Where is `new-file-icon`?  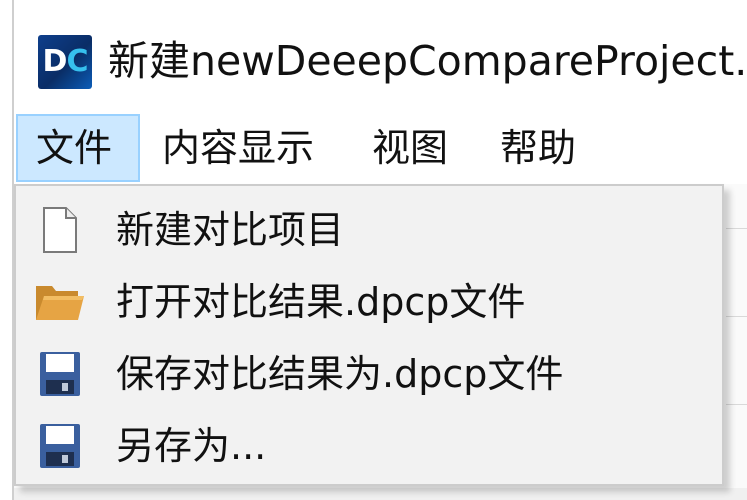
new-file-icon is located at coordinates (60, 230).